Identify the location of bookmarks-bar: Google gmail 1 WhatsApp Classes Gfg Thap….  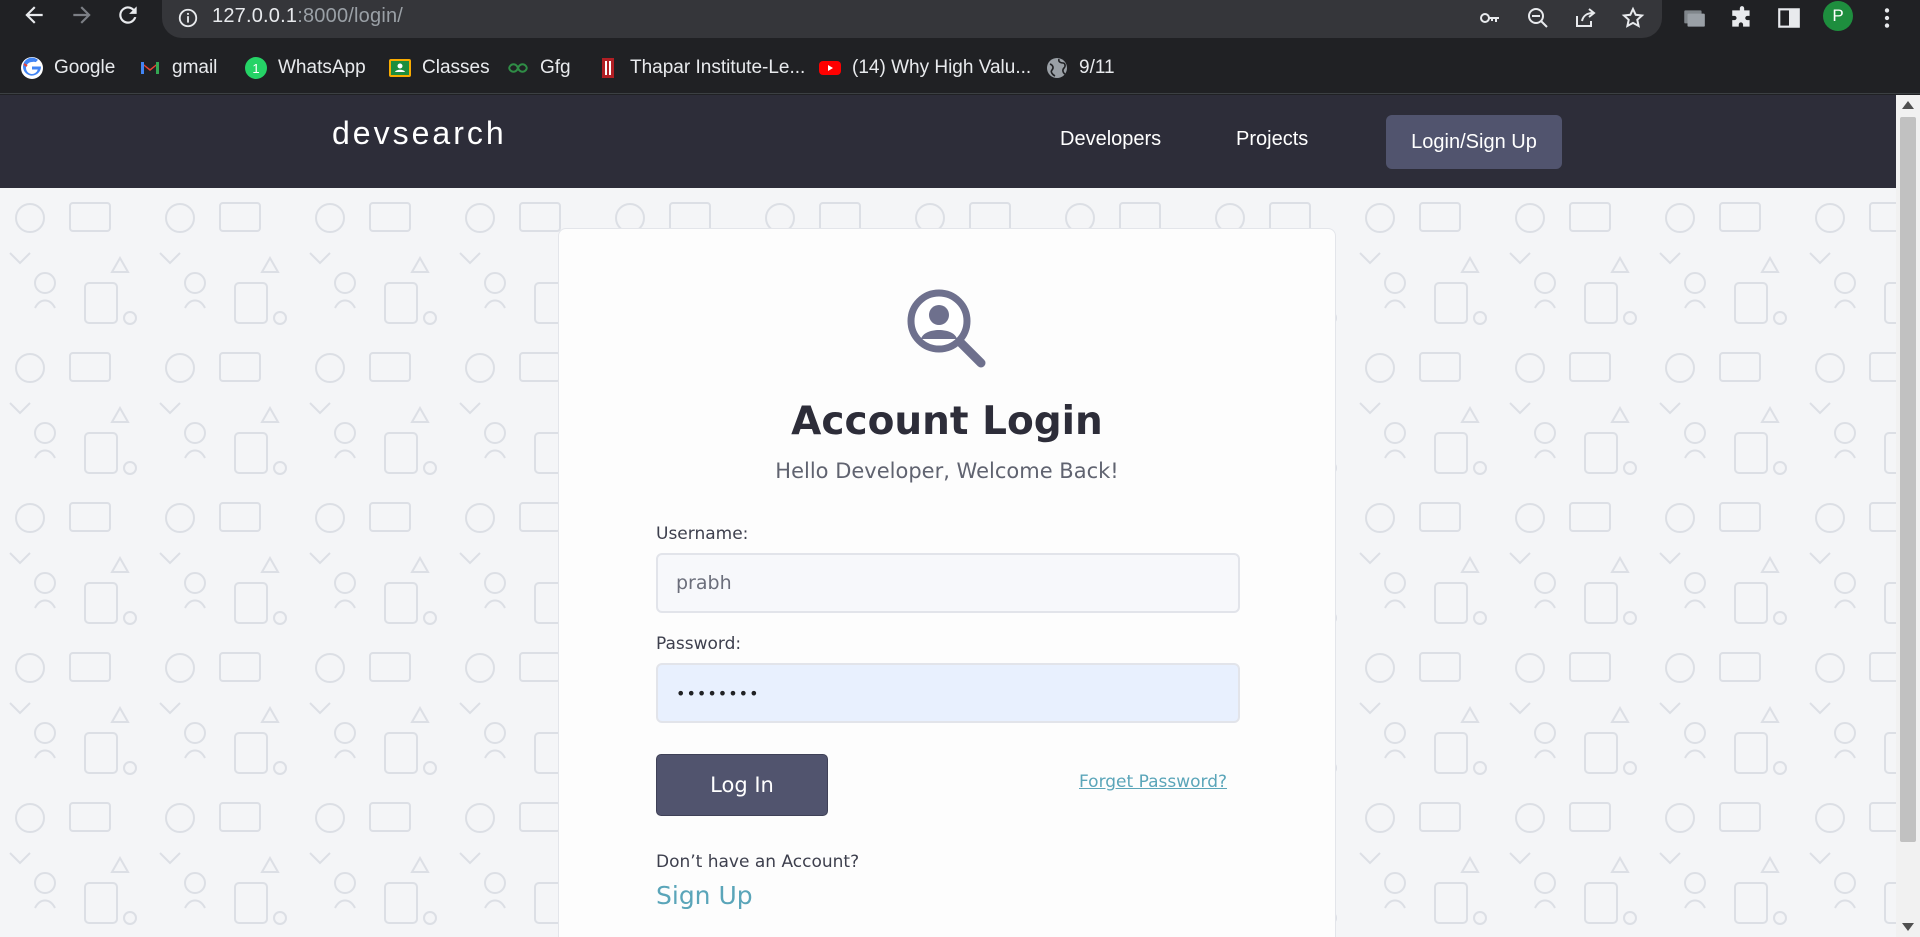
(960, 69).